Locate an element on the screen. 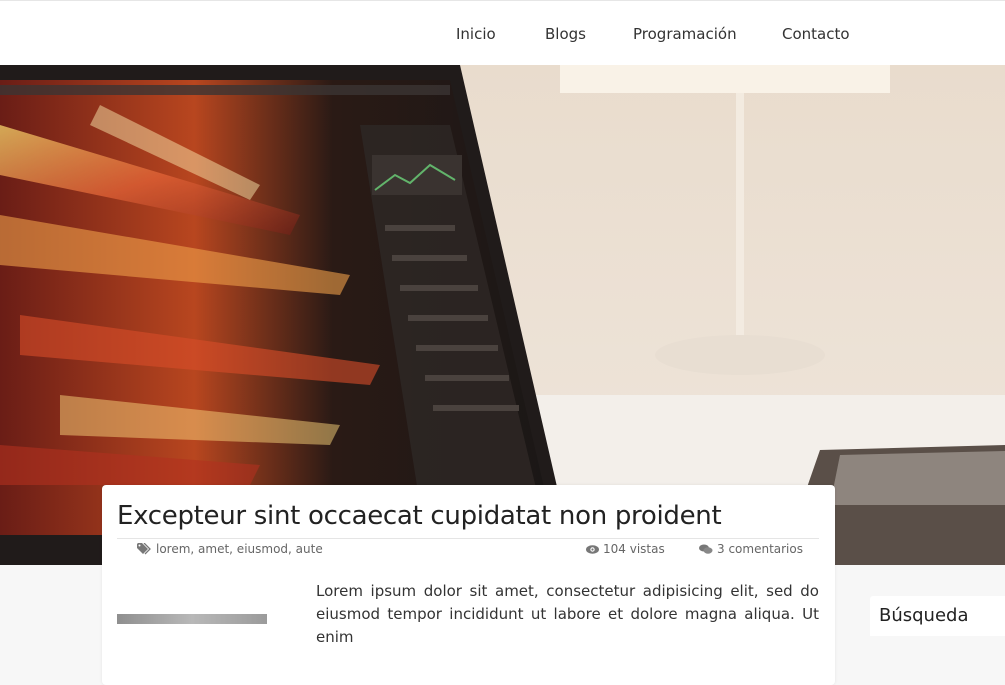 The image size is (1005, 685). post-comments: 3 comentarios is located at coordinates (751, 549).